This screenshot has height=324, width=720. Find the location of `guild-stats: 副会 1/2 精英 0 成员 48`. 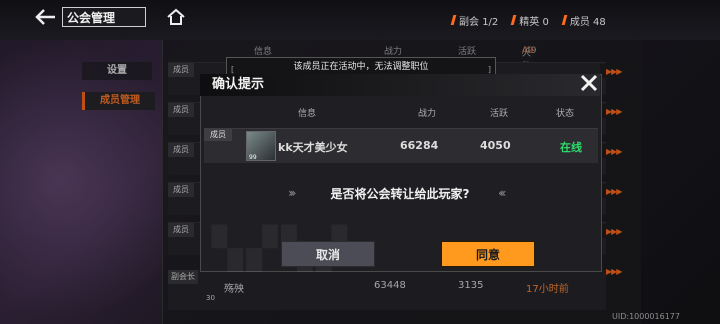

guild-stats: 副会 1/2 精英 0 成员 48 is located at coordinates (546, 20).